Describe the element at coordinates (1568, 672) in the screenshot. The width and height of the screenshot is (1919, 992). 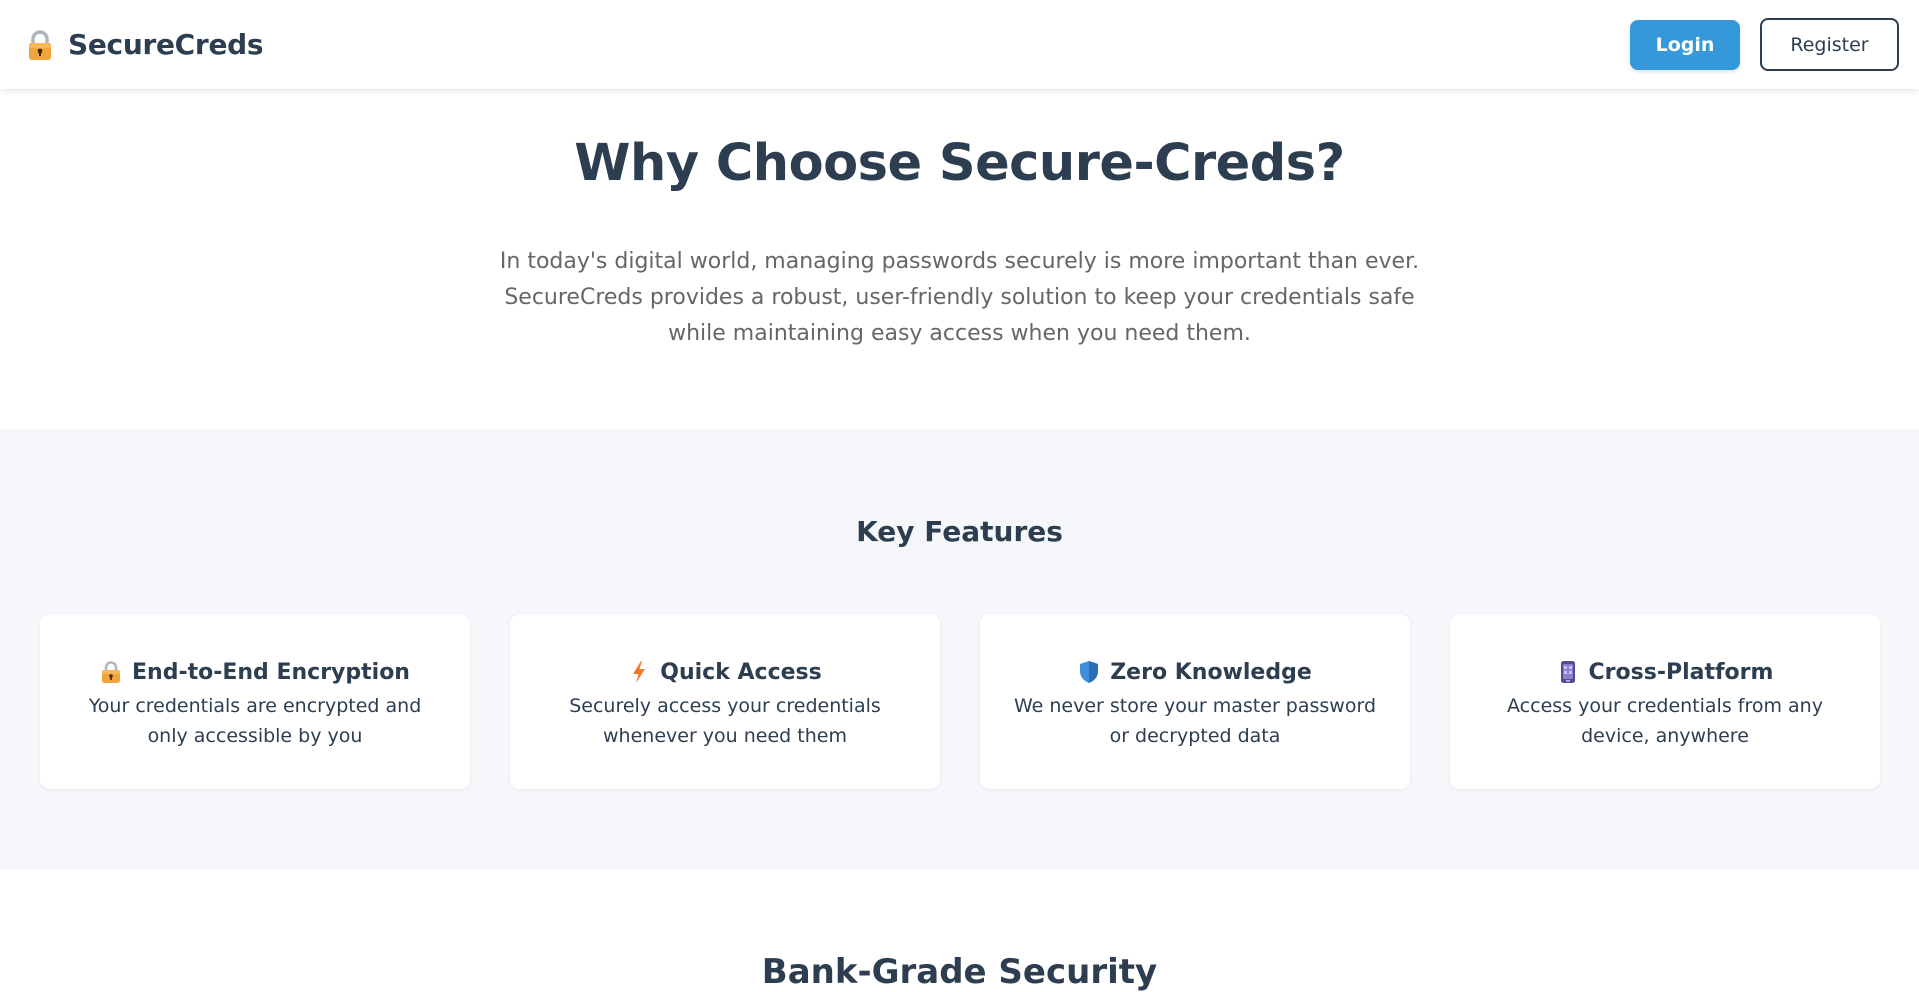
I see `mobile-phone-icon` at that location.